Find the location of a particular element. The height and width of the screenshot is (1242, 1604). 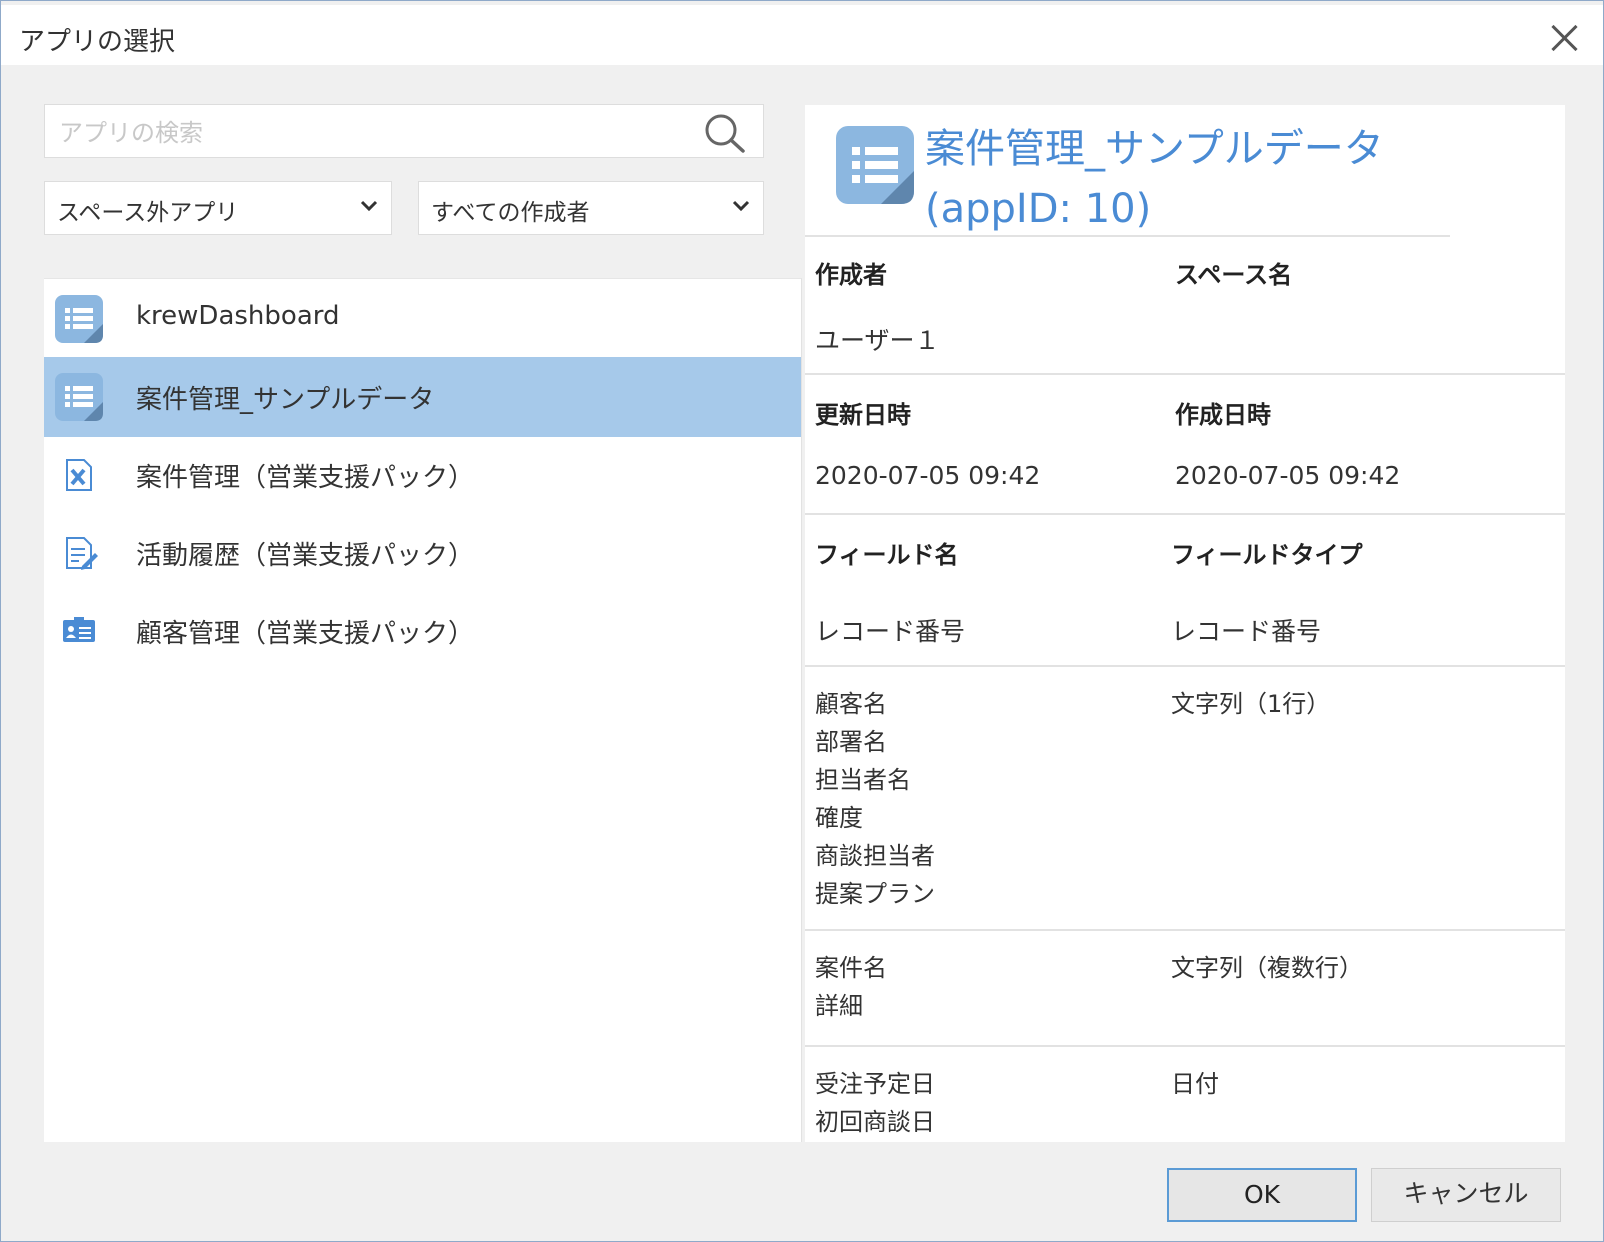

field-name: 受注予定日 is located at coordinates (875, 1084).